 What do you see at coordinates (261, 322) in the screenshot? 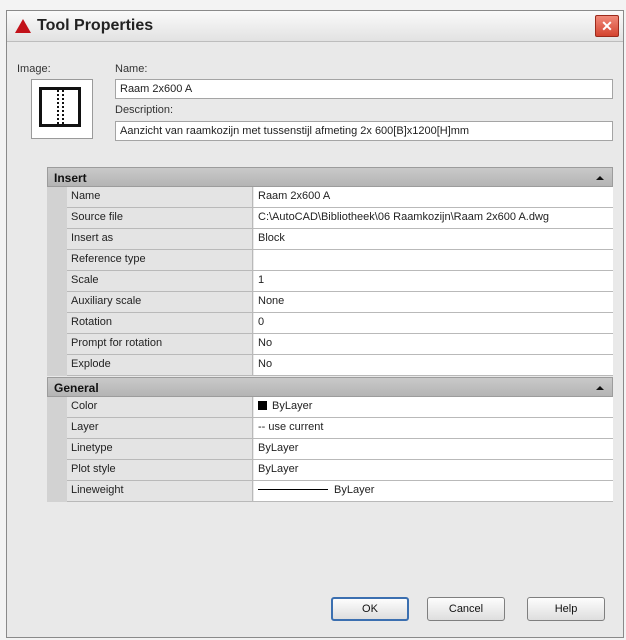
I see `property-value-text: 0` at bounding box center [261, 322].